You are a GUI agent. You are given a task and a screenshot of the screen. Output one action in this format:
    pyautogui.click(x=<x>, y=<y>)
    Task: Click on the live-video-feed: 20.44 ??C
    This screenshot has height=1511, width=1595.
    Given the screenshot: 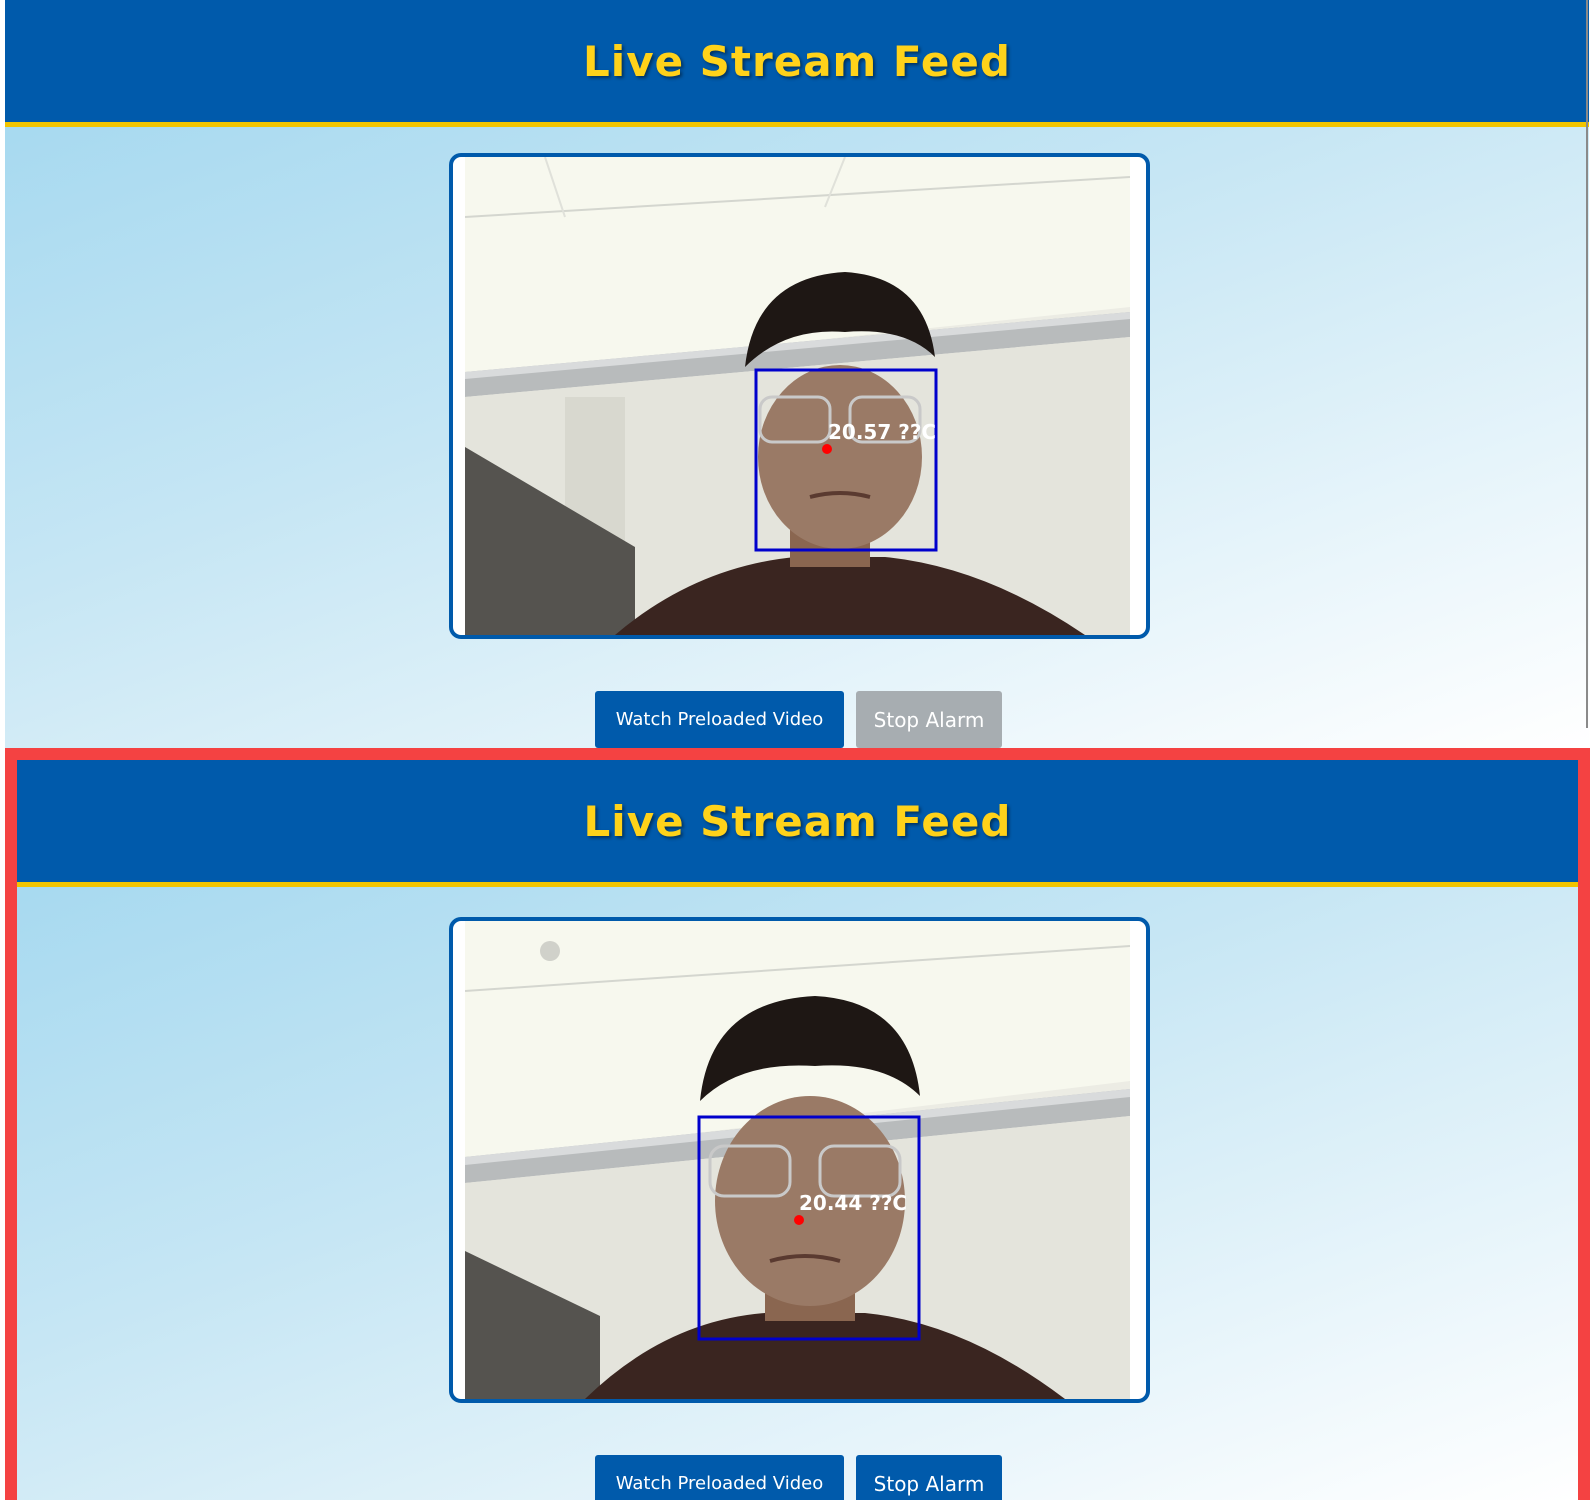 What is the action you would take?
    pyautogui.click(x=799, y=1160)
    